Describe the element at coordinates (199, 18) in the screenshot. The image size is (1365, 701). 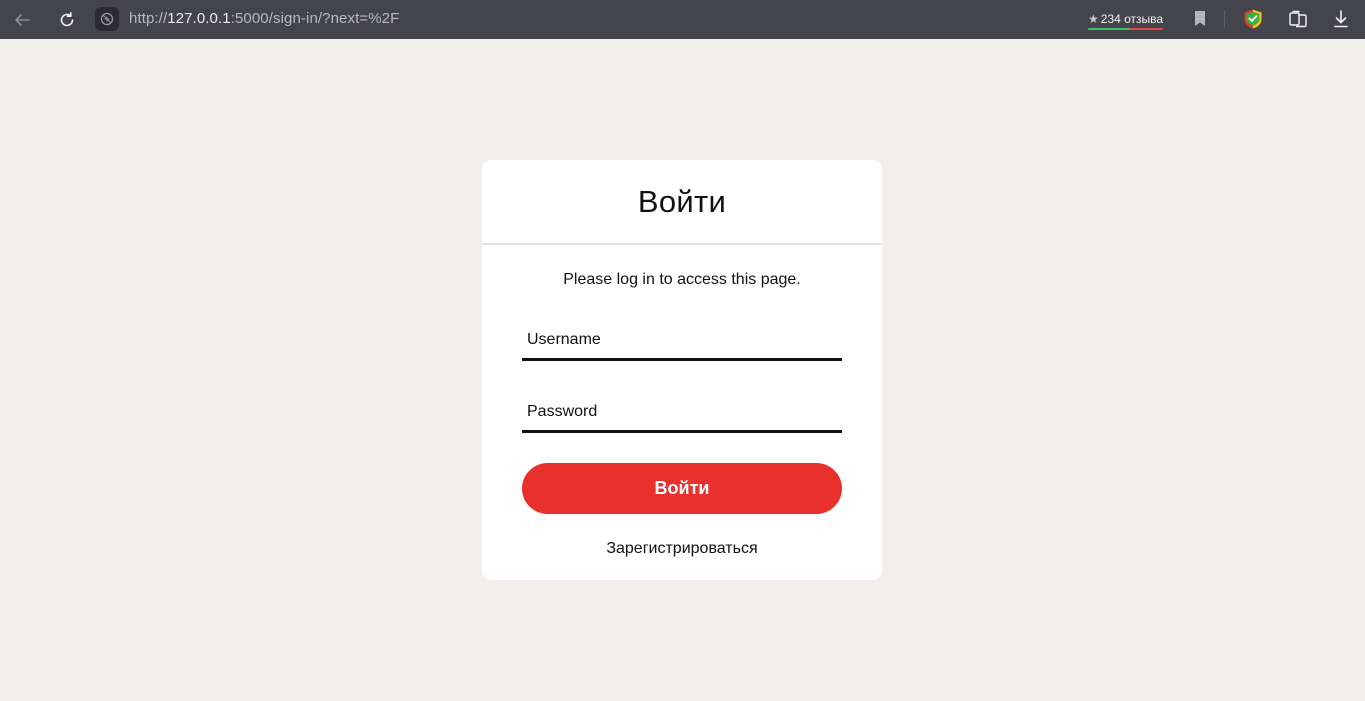
I see `url-host: 127.0.0.1` at that location.